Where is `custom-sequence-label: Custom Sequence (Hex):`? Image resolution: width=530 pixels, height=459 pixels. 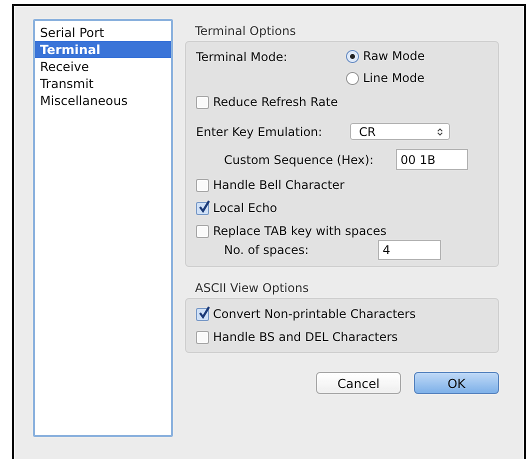
custom-sequence-label: Custom Sequence (Hex): is located at coordinates (298, 159).